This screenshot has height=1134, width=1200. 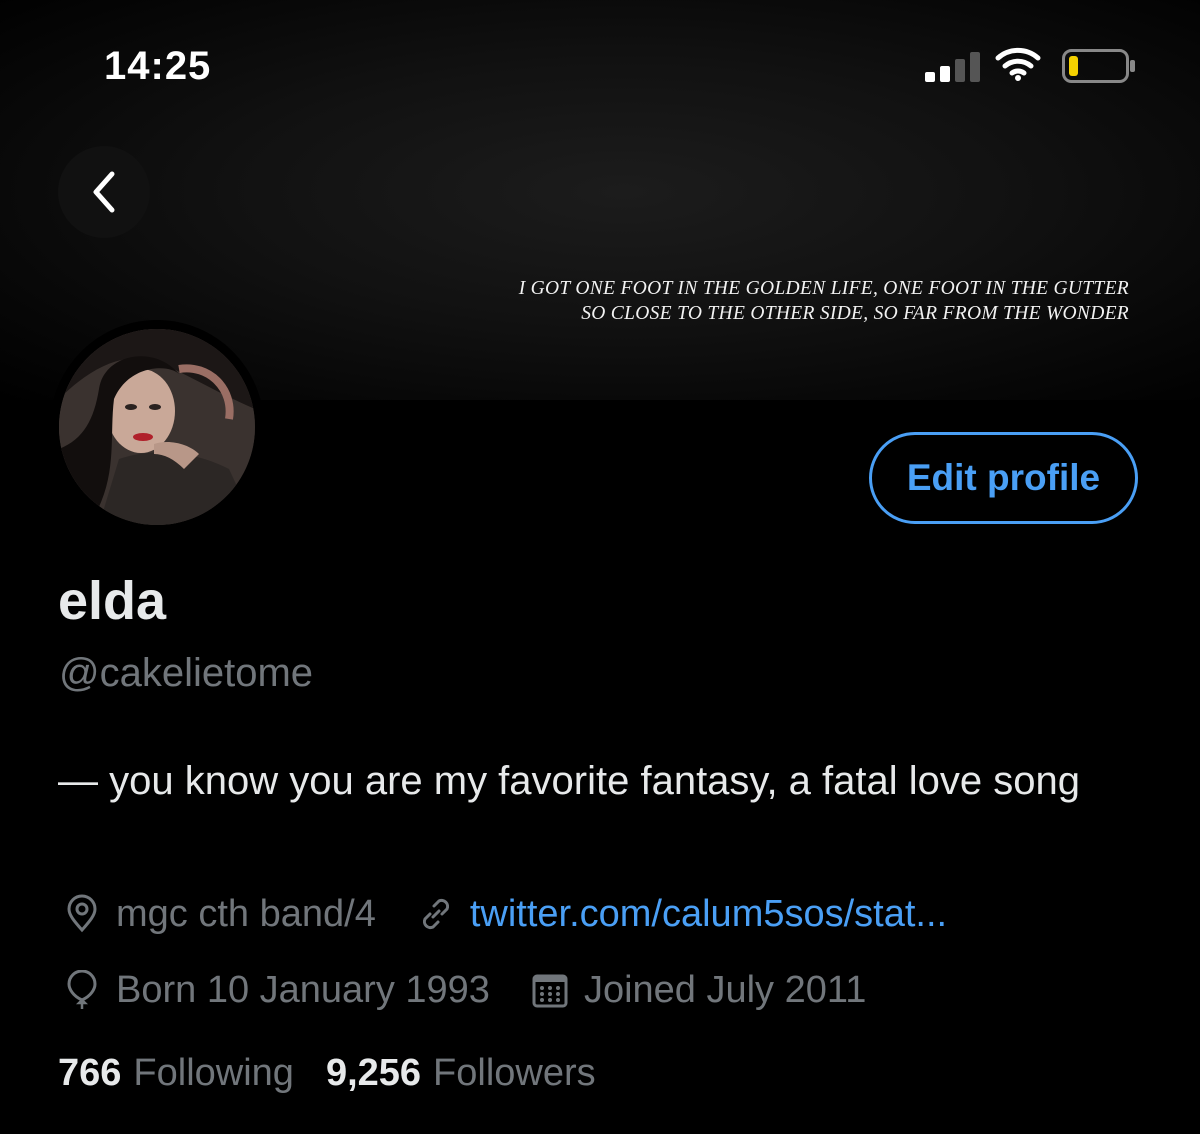 What do you see at coordinates (373, 1073) in the screenshot?
I see `followers-count: 9,256` at bounding box center [373, 1073].